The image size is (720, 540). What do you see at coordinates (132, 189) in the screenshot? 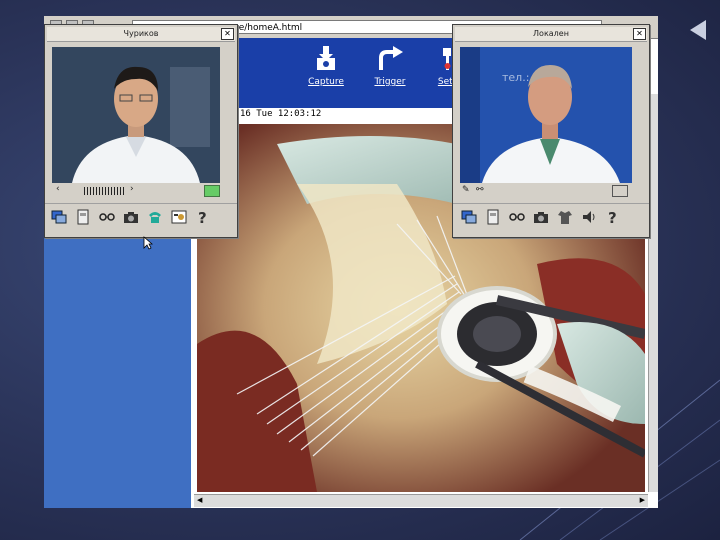
I see `scroll-right-icon: ›` at bounding box center [132, 189].